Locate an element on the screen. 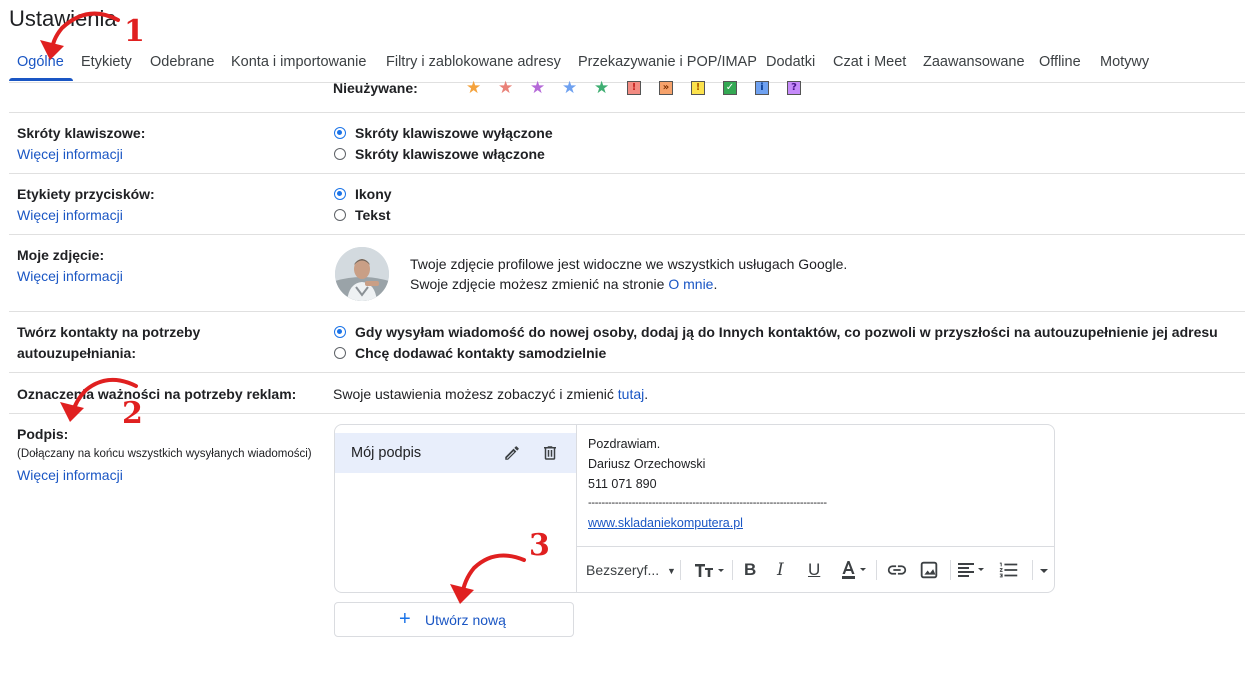  annotation-number-2: 2 is located at coordinates (132, 413).